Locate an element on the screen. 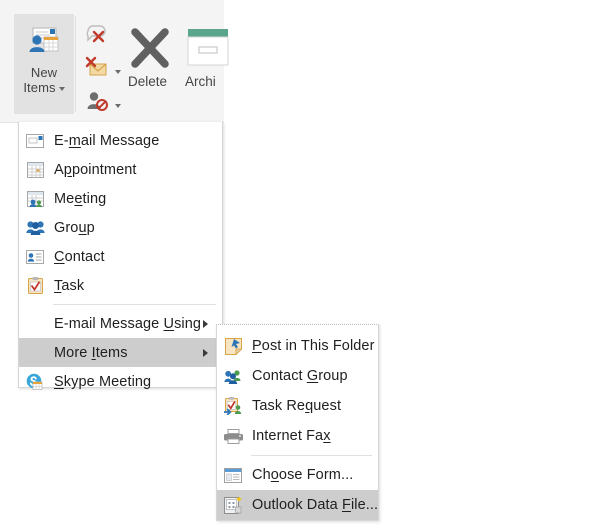 The width and height of the screenshot is (608, 531). menu-item-label: More Items is located at coordinates (91, 352).